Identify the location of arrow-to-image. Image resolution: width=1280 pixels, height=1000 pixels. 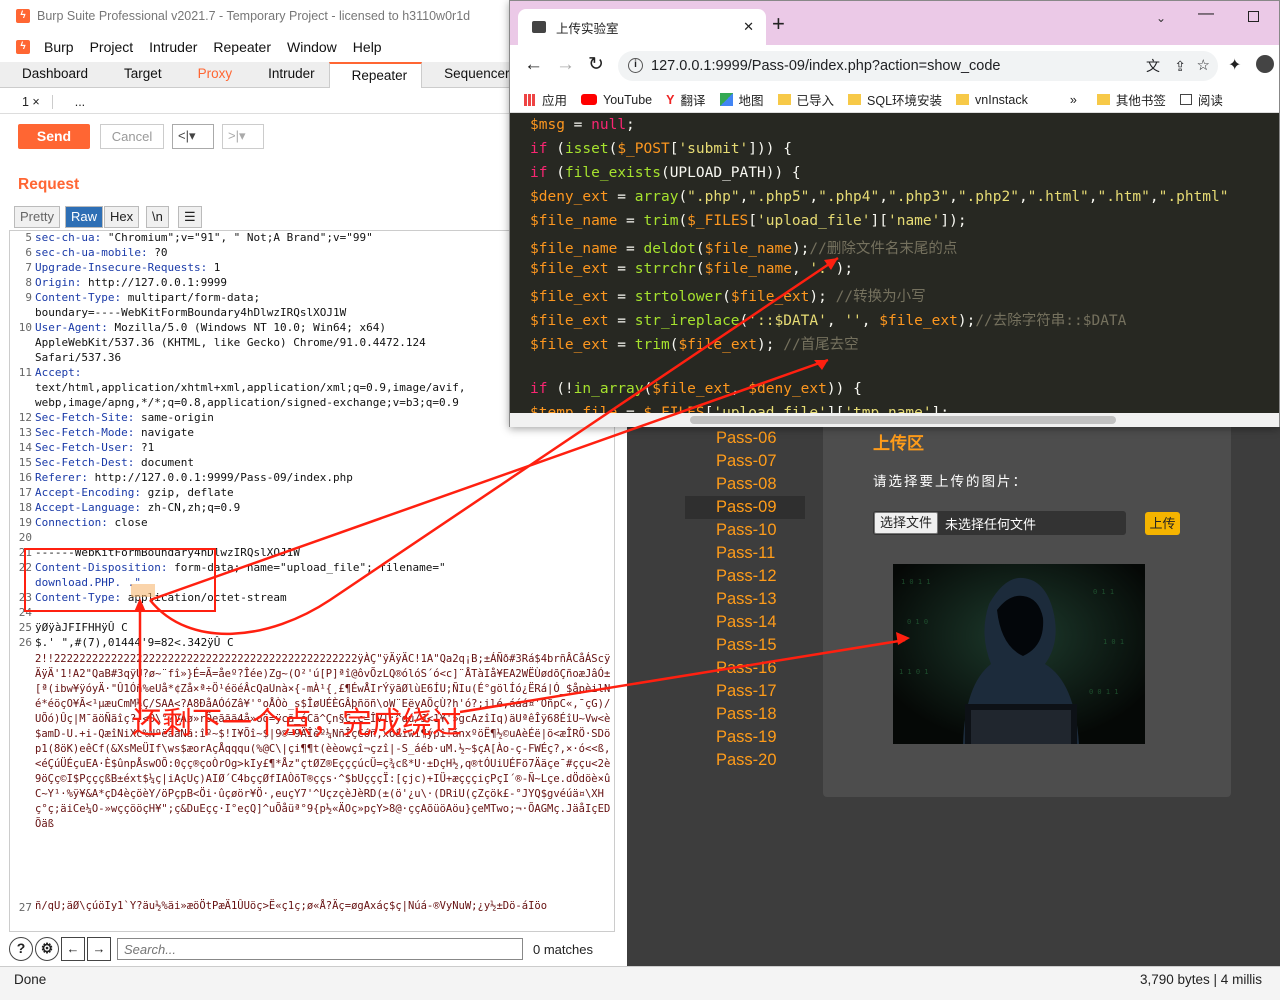
(682, 676).